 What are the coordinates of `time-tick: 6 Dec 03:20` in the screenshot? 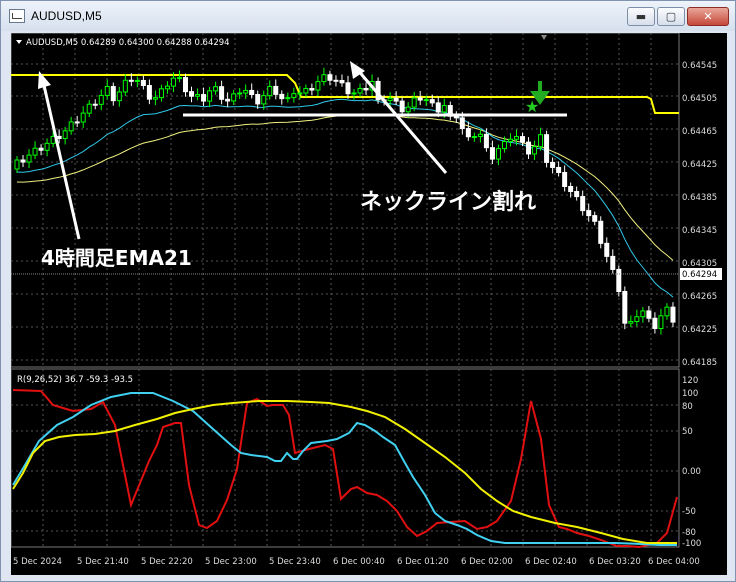 It's located at (615, 562).